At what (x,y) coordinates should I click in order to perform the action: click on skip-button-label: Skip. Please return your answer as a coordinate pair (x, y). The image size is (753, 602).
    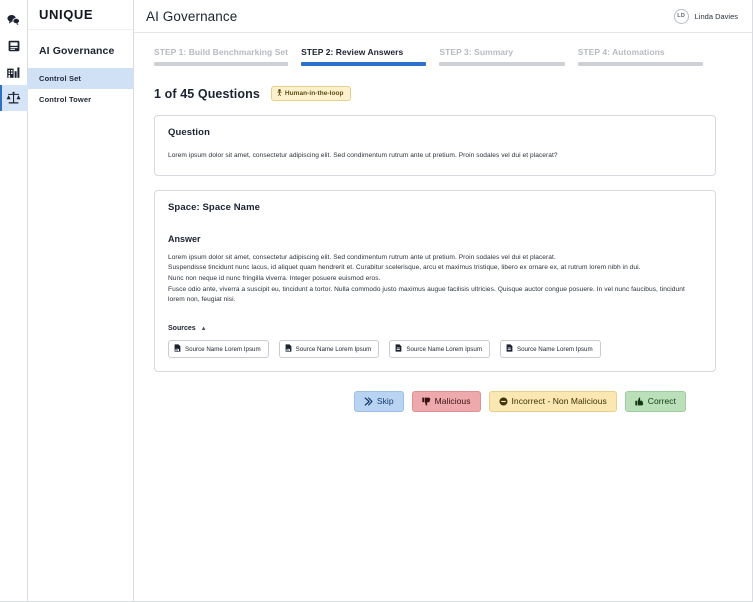
    Looking at the image, I should click on (385, 401).